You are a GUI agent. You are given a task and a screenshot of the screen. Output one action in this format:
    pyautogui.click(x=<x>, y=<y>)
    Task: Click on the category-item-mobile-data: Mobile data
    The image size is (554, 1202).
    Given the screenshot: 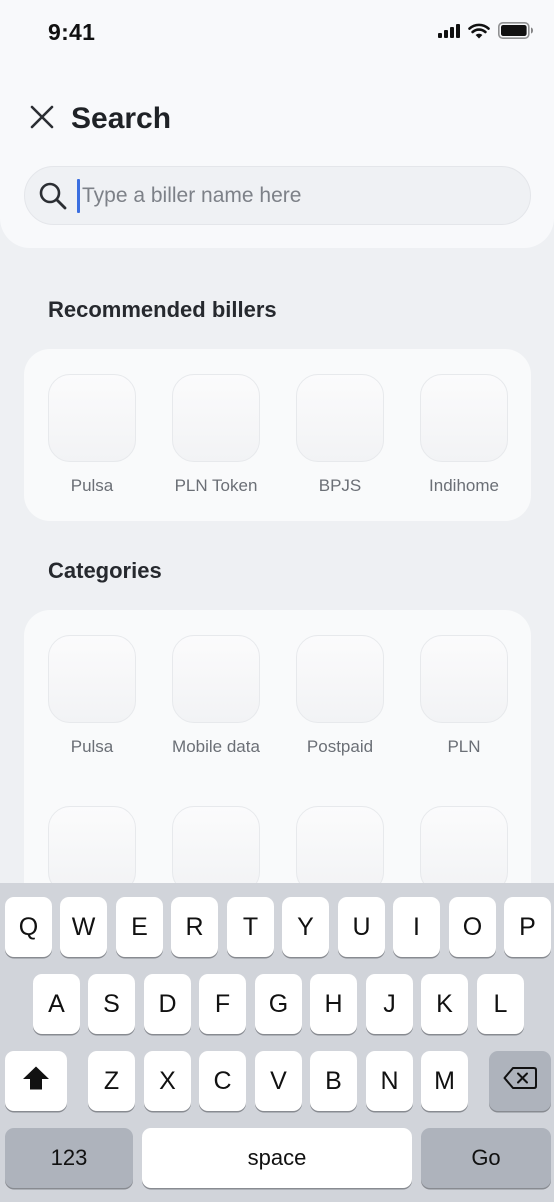 What is the action you would take?
    pyautogui.click(x=216, y=696)
    